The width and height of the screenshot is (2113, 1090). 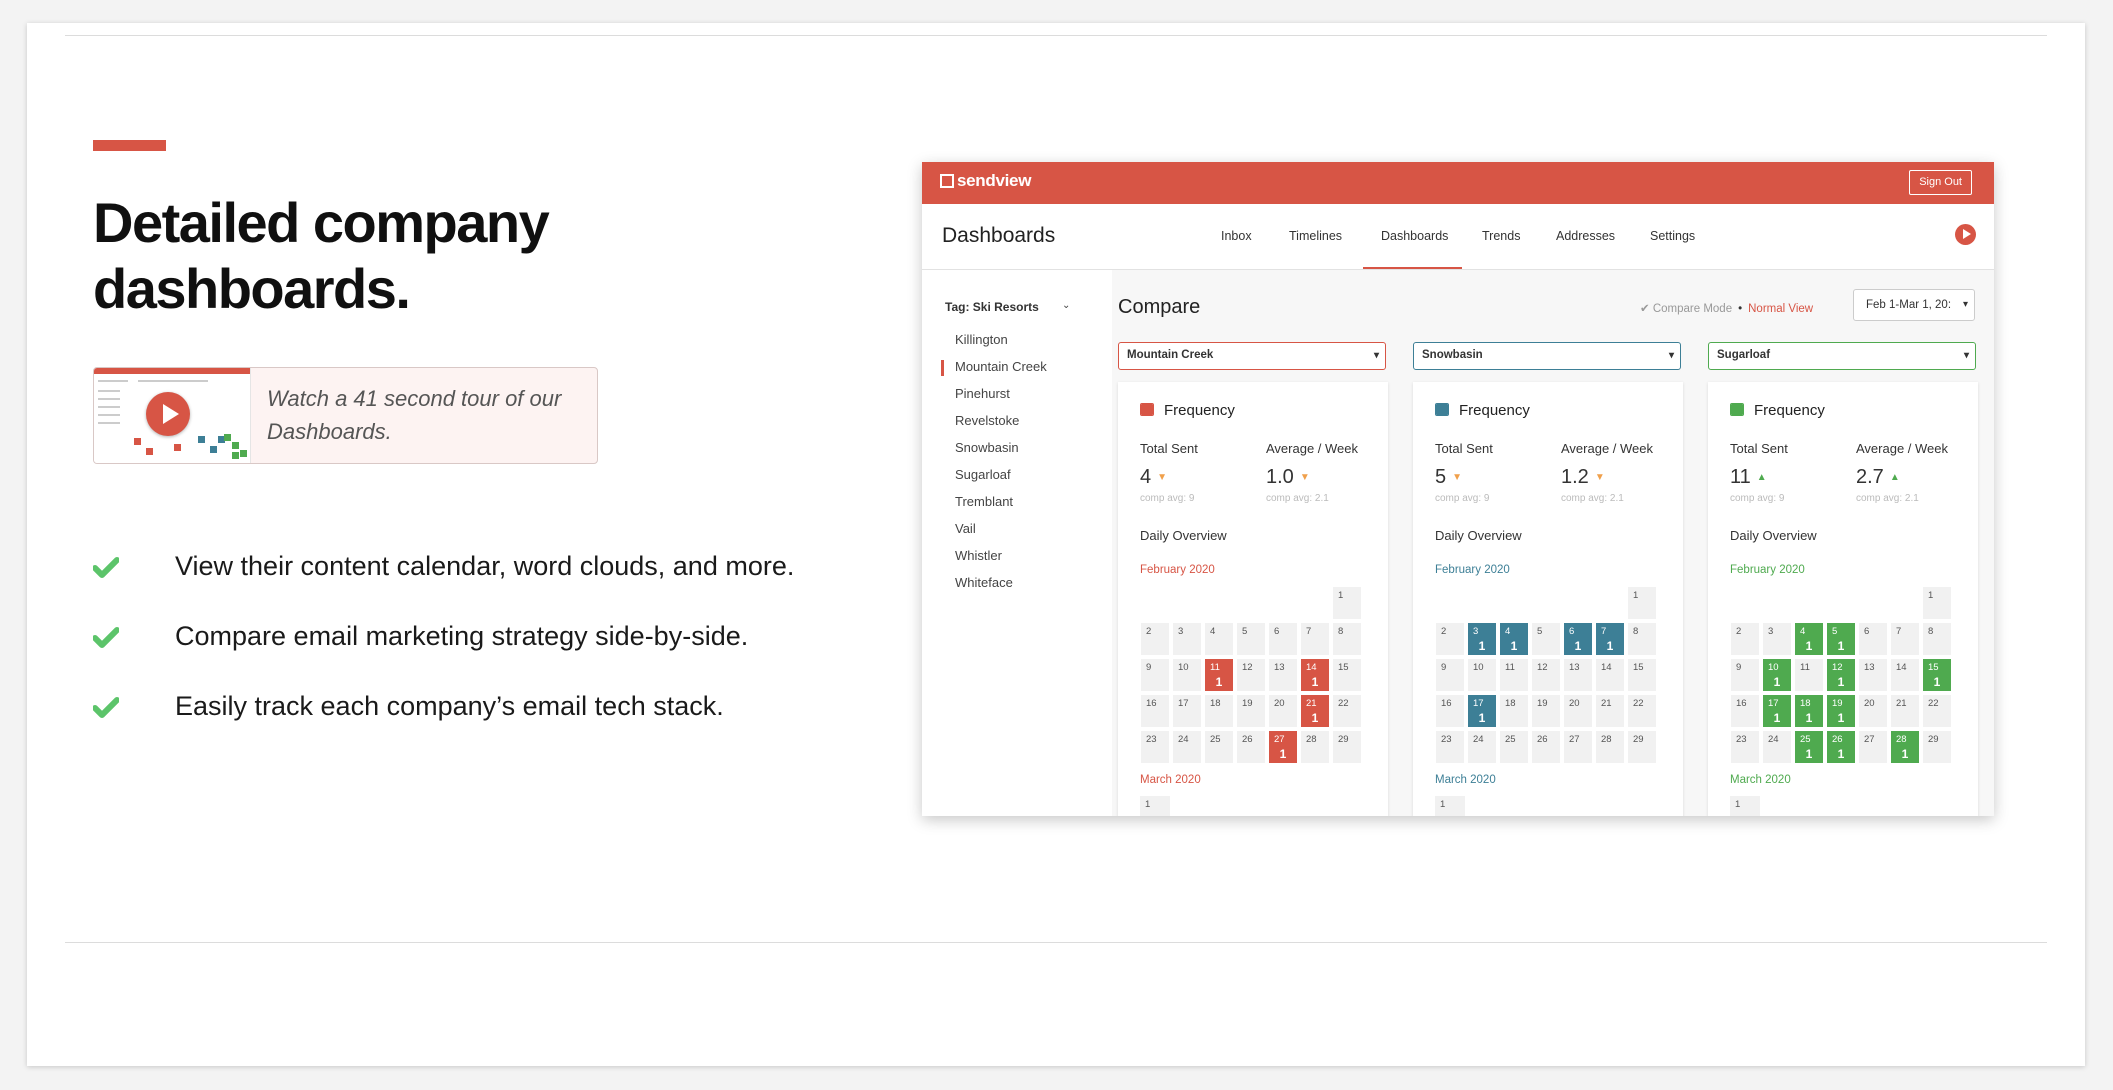 I want to click on view-mode-toggle: ✔ Compare Mode • Normal View, so click(x=1726, y=308).